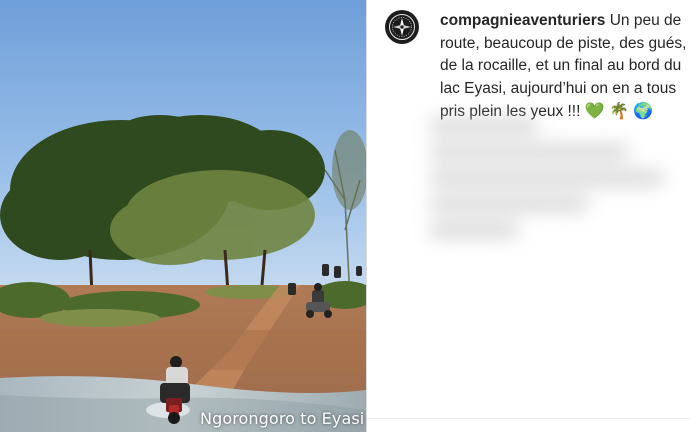 The image size is (690, 432). I want to click on post-username: compagnieaventuriers, so click(522, 20).